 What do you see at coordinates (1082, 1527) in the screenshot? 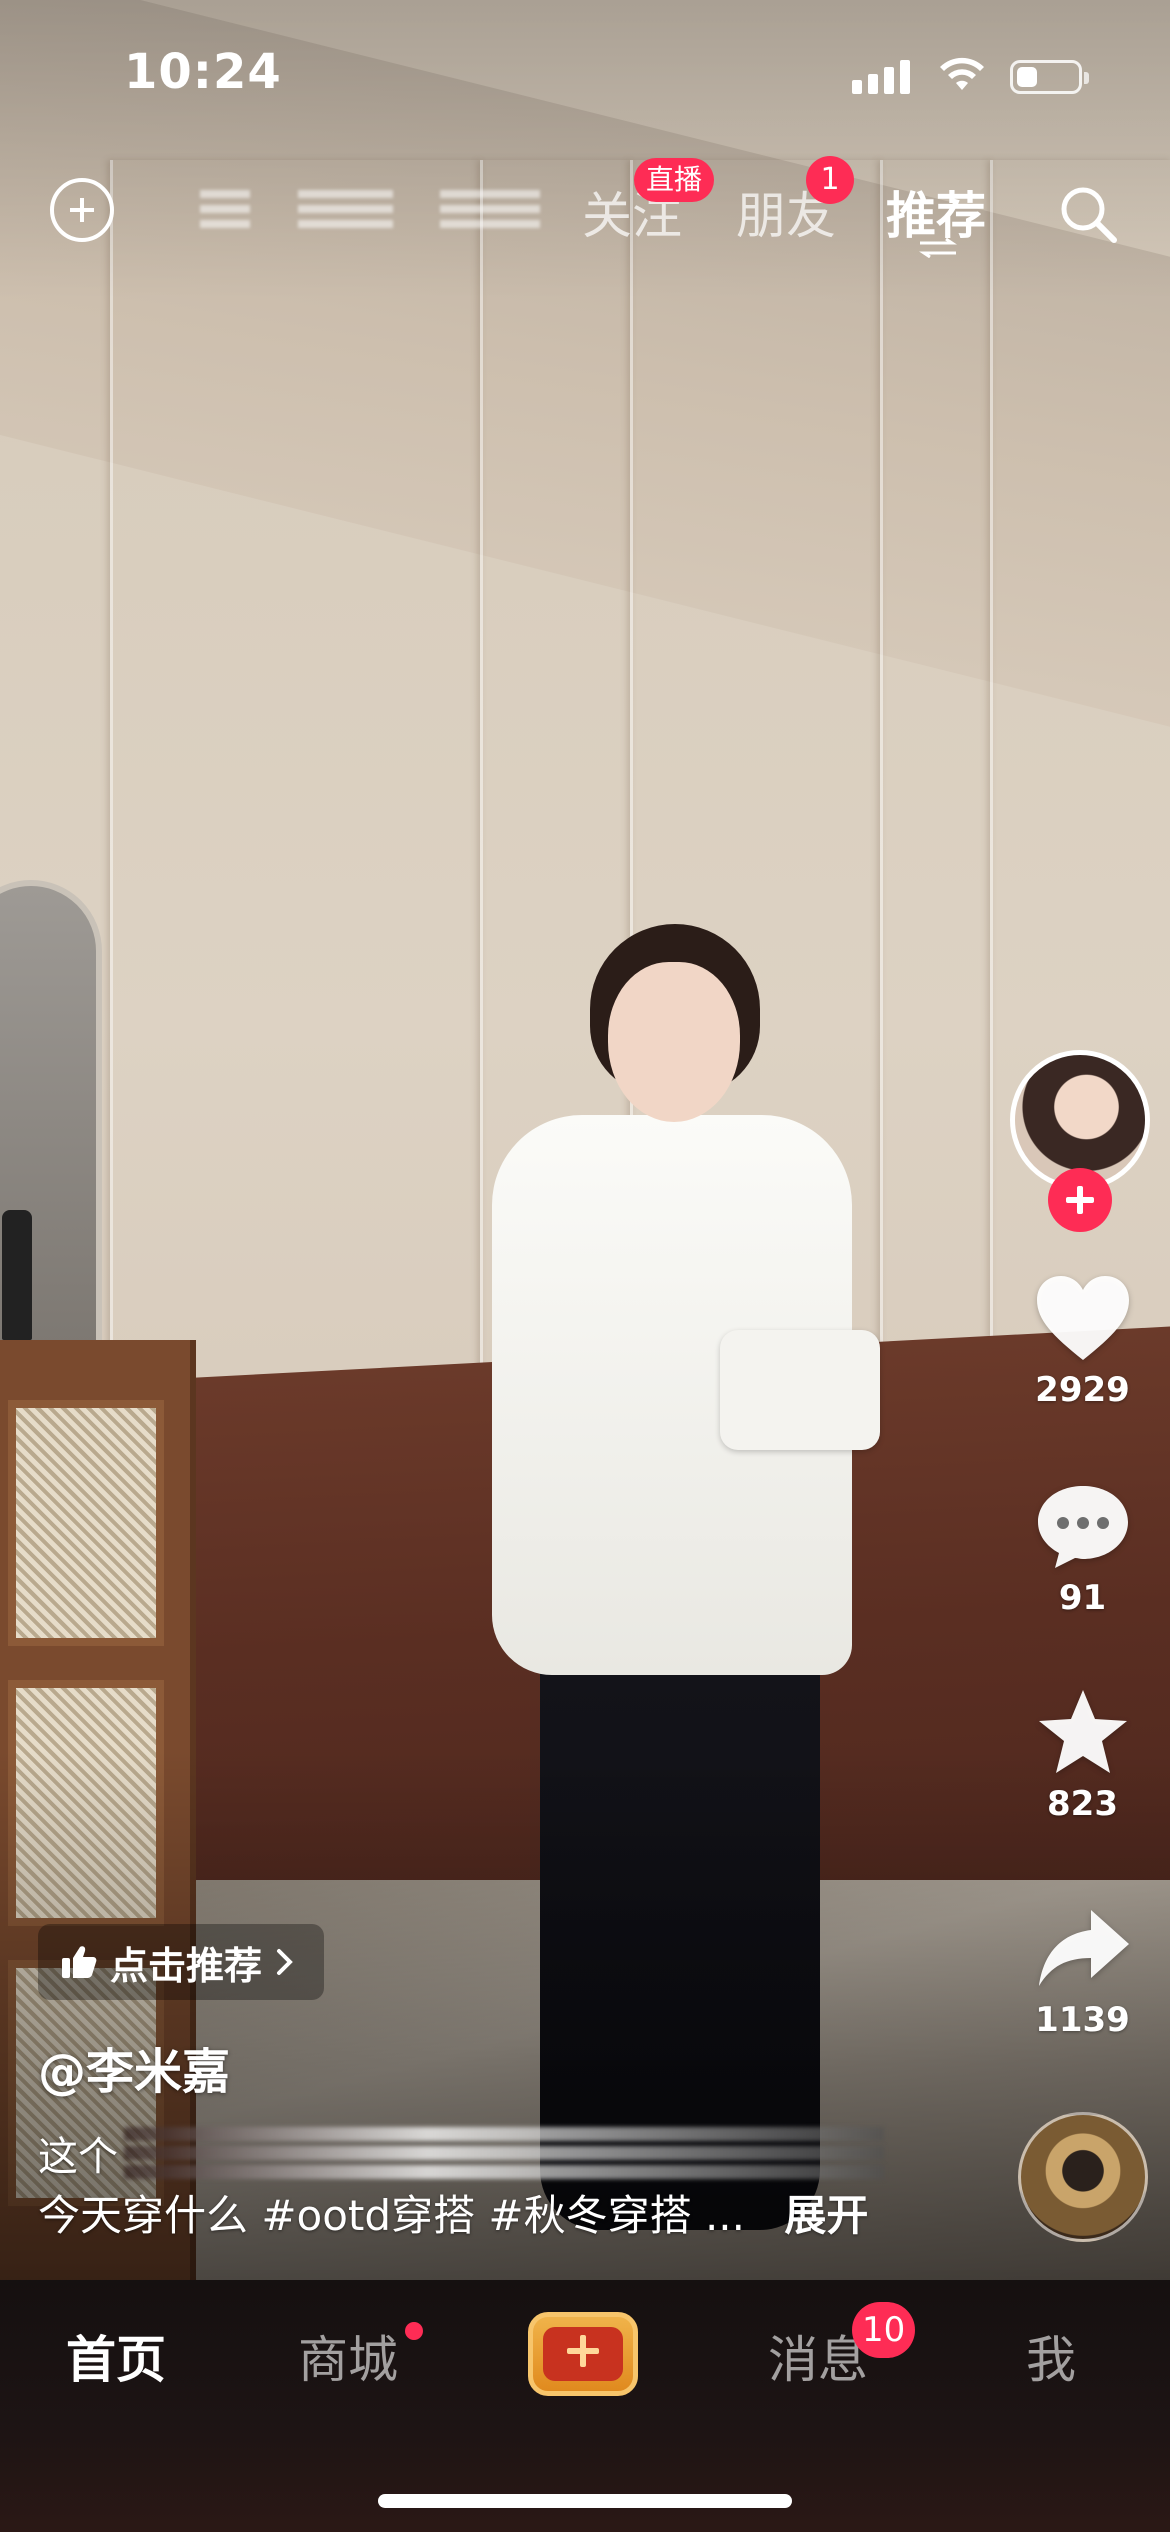
I see `comment-icon` at bounding box center [1082, 1527].